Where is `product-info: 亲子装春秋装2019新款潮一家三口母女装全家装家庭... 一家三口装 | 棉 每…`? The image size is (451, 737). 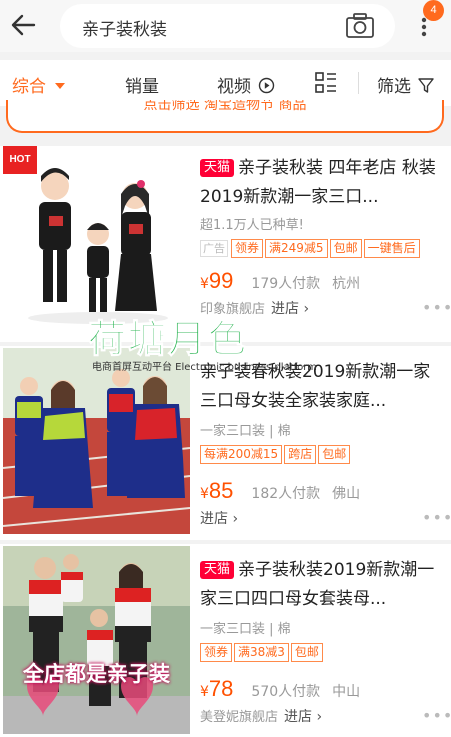
product-info: 亲子装春秋装2019新款潮一家三口母女装全家装家庭... 一家三口装 | 棉 每… is located at coordinates (325, 443).